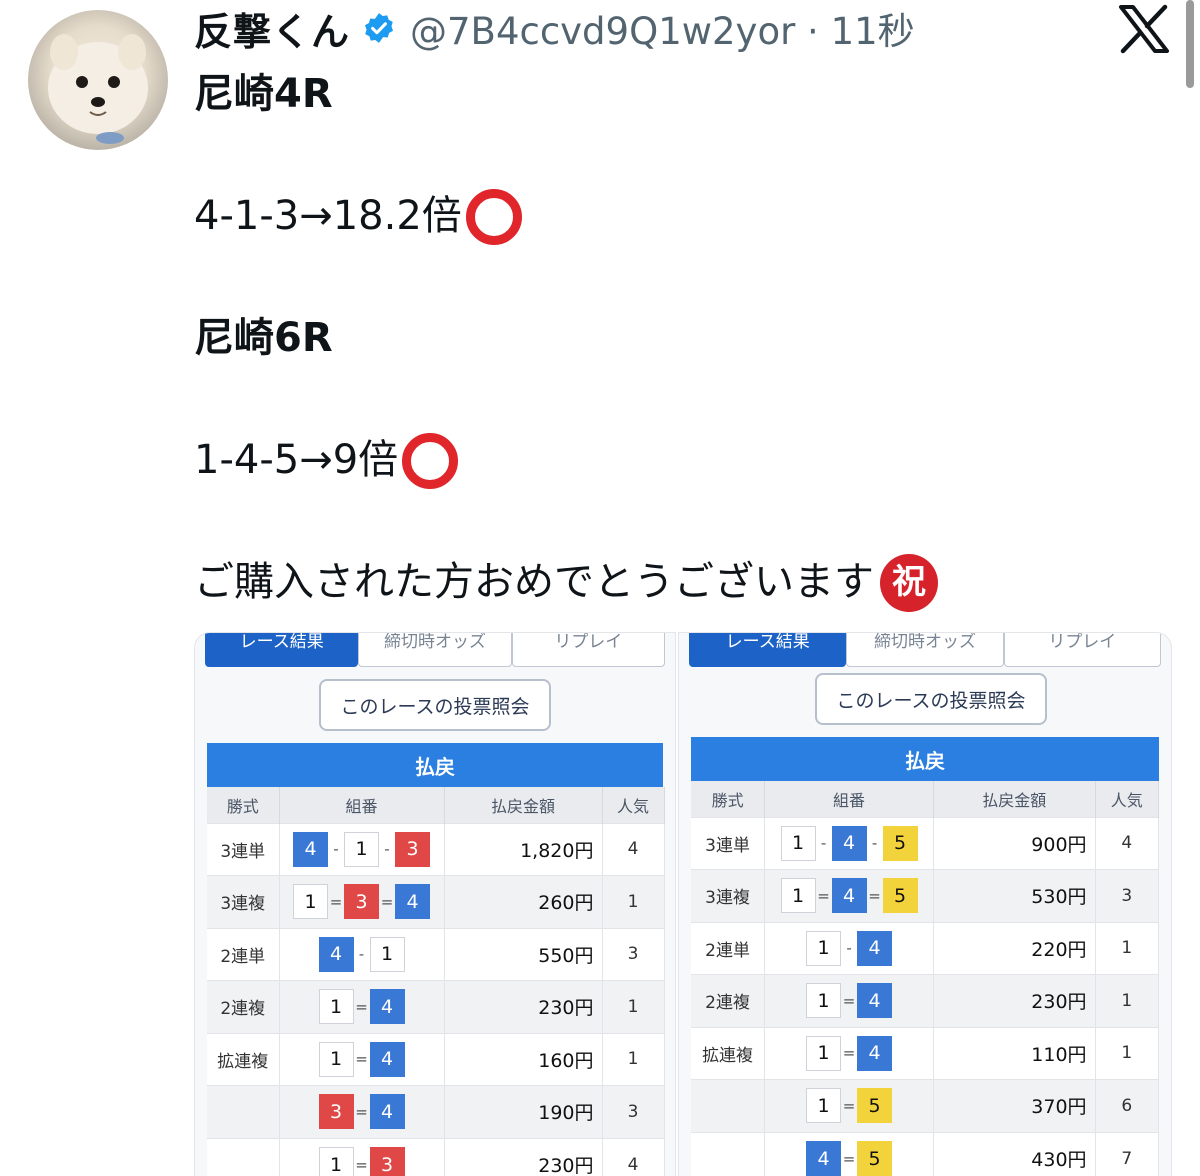 This screenshot has height=1176, width=1200. Describe the element at coordinates (98, 80) in the screenshot. I see `avatar` at that location.